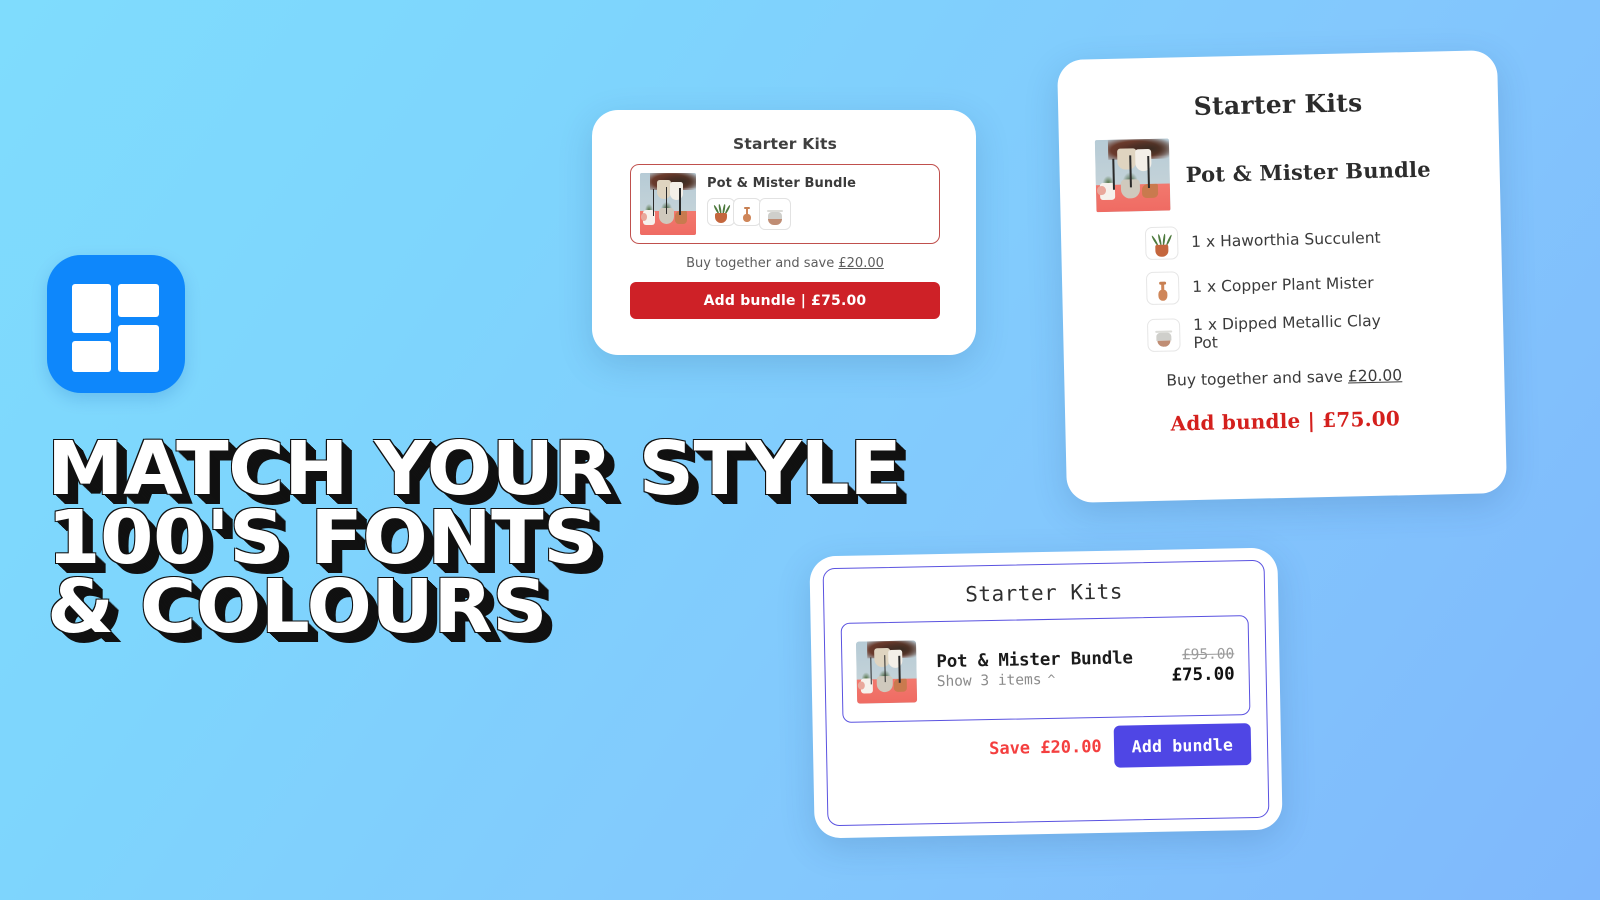 The height and width of the screenshot is (900, 1600). I want to click on card1-save-line: Buy together and save £20.00, so click(785, 263).